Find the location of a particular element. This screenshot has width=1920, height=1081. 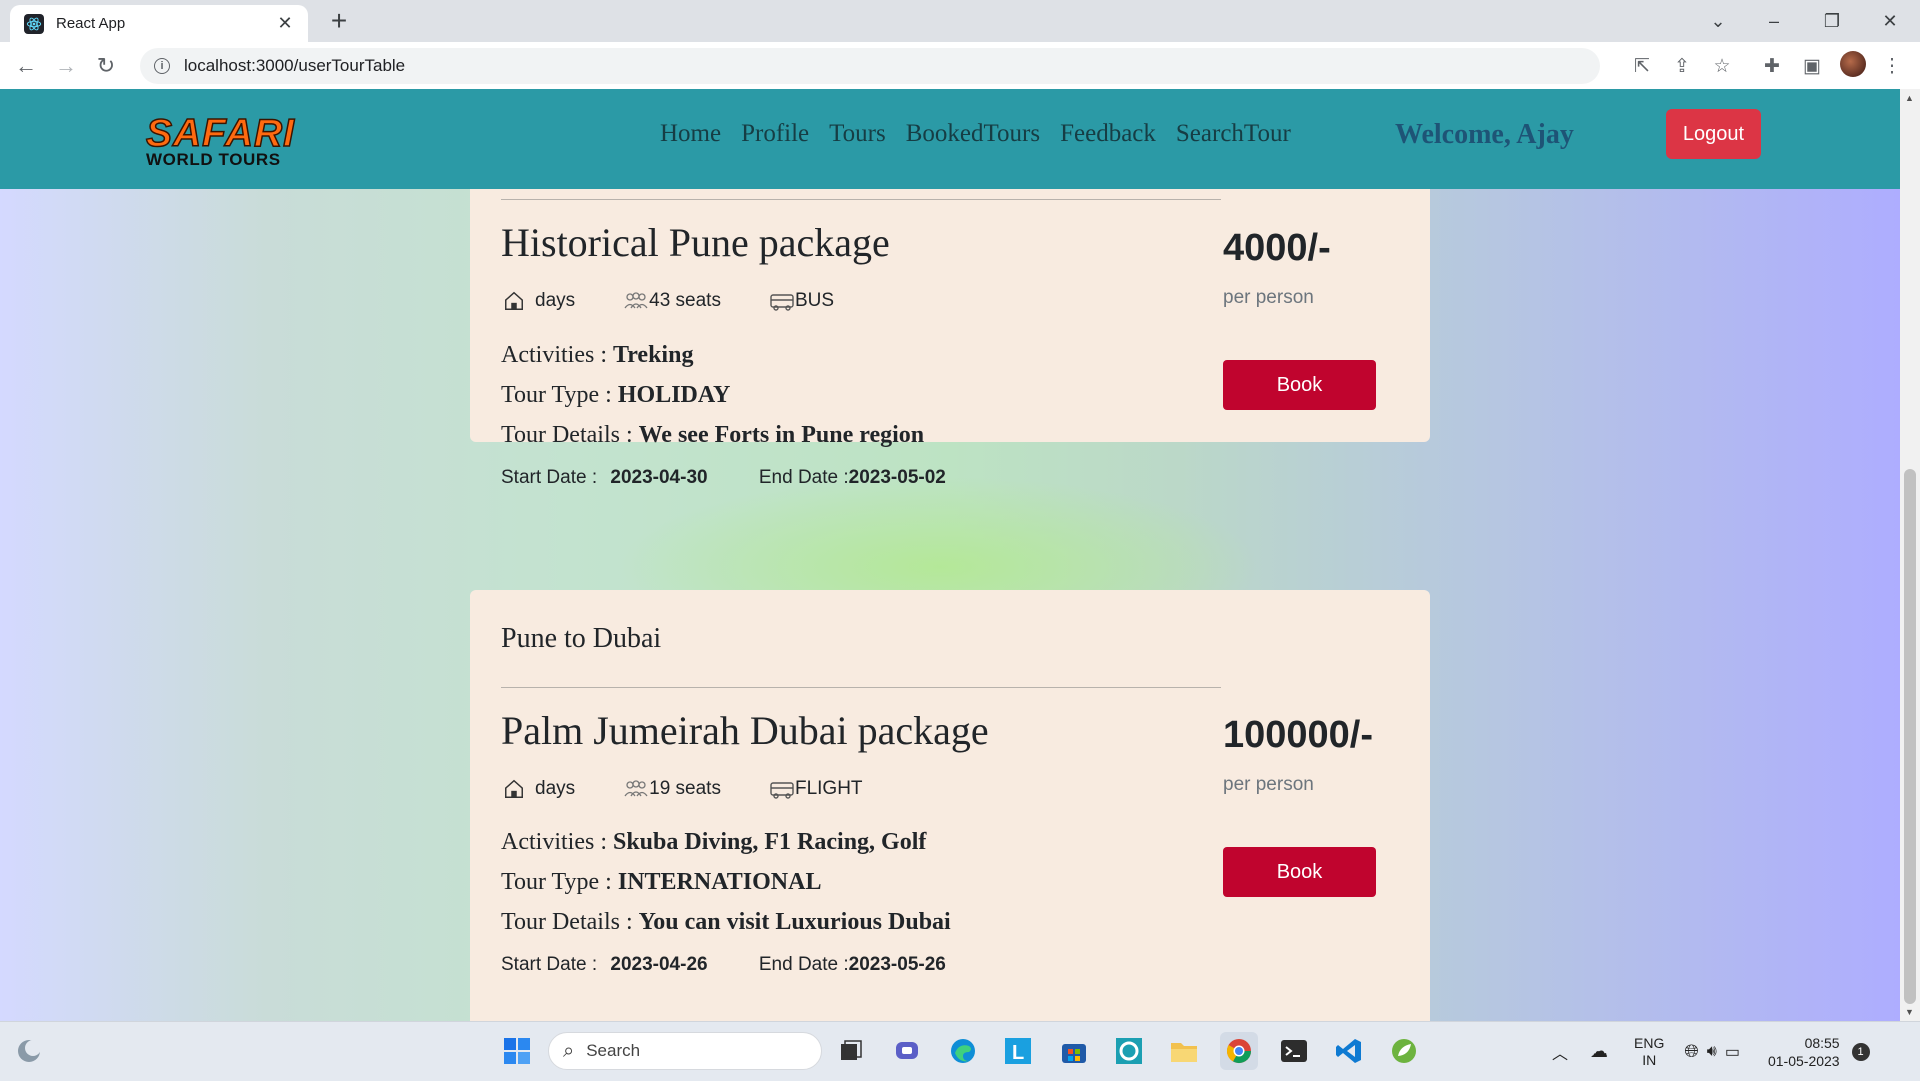

scroll-down-arrow-icon: ▼ is located at coordinates (1909, 1012).